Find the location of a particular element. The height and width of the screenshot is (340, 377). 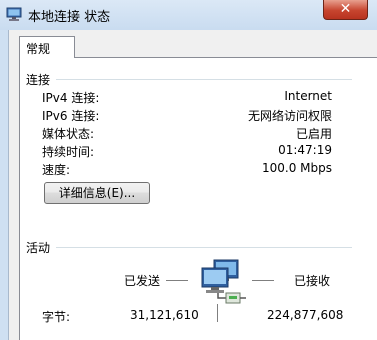

connection-group-divider is located at coordinates (204, 79).